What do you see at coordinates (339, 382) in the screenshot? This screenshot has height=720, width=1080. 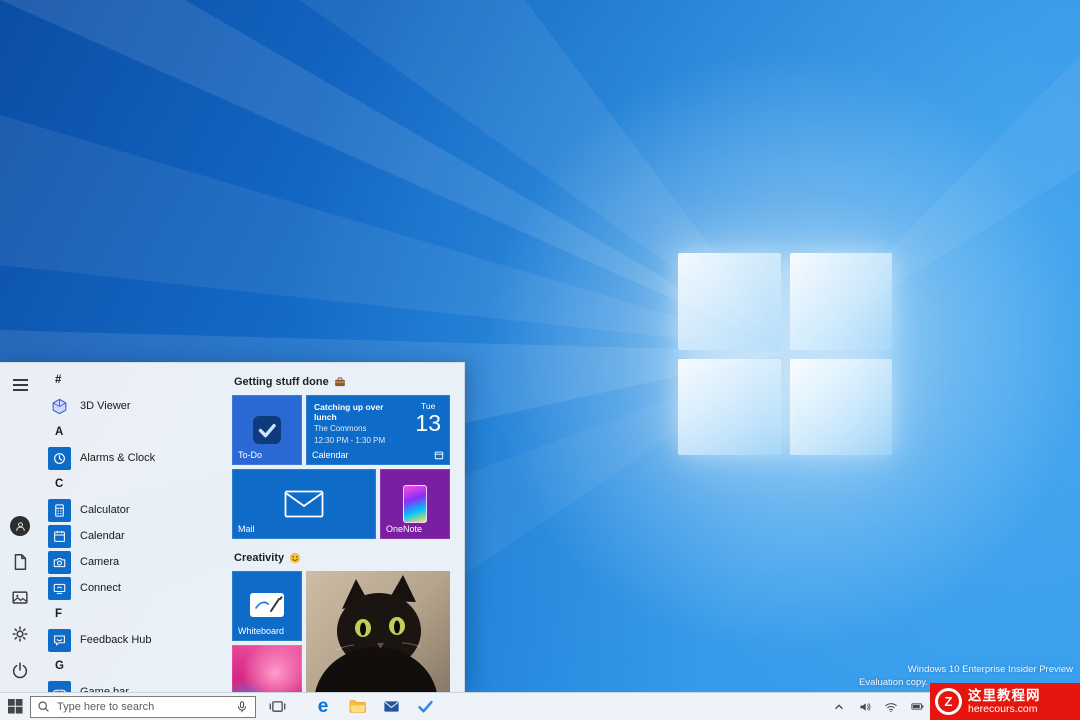 I see `briefcase-icon` at bounding box center [339, 382].